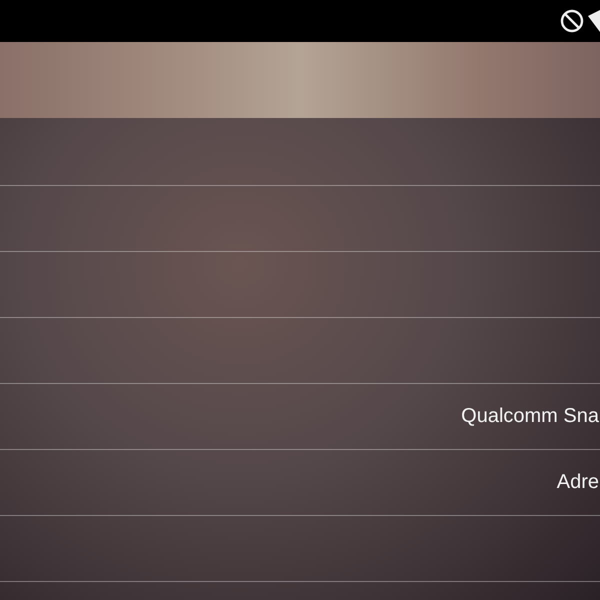  What do you see at coordinates (572, 21) in the screenshot?
I see `block-icon` at bounding box center [572, 21].